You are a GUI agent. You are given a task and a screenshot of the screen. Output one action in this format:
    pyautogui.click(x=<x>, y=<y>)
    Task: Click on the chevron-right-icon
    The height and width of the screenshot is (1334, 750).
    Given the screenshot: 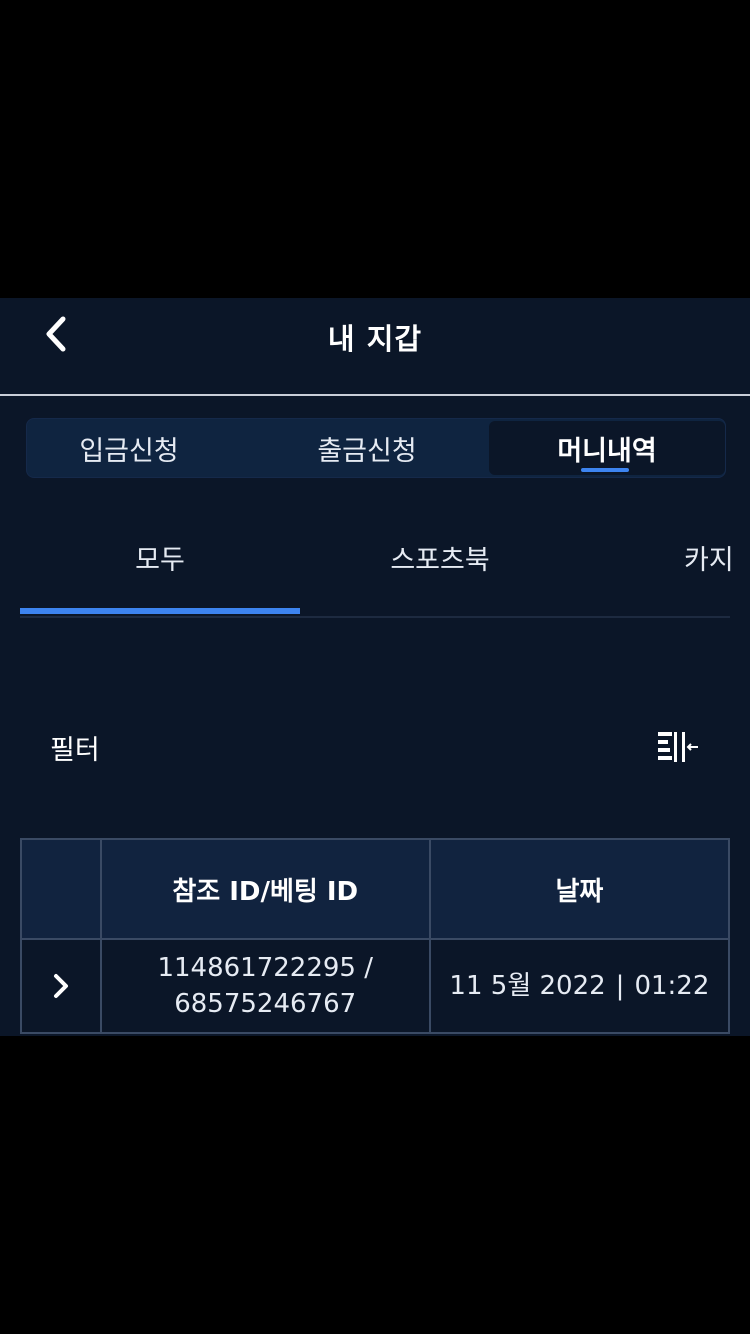 What is the action you would take?
    pyautogui.click(x=60, y=986)
    